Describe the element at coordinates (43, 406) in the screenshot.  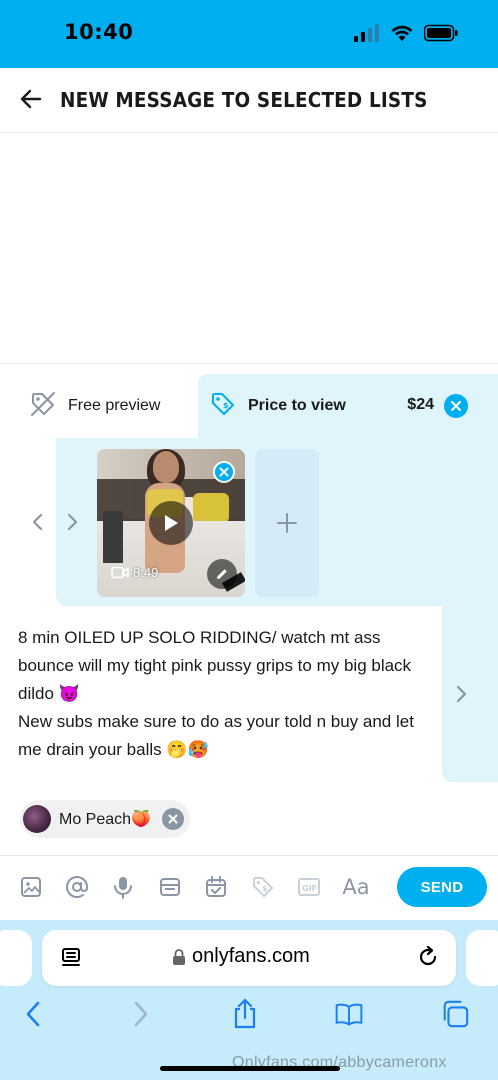
I see `tag-off-icon` at that location.